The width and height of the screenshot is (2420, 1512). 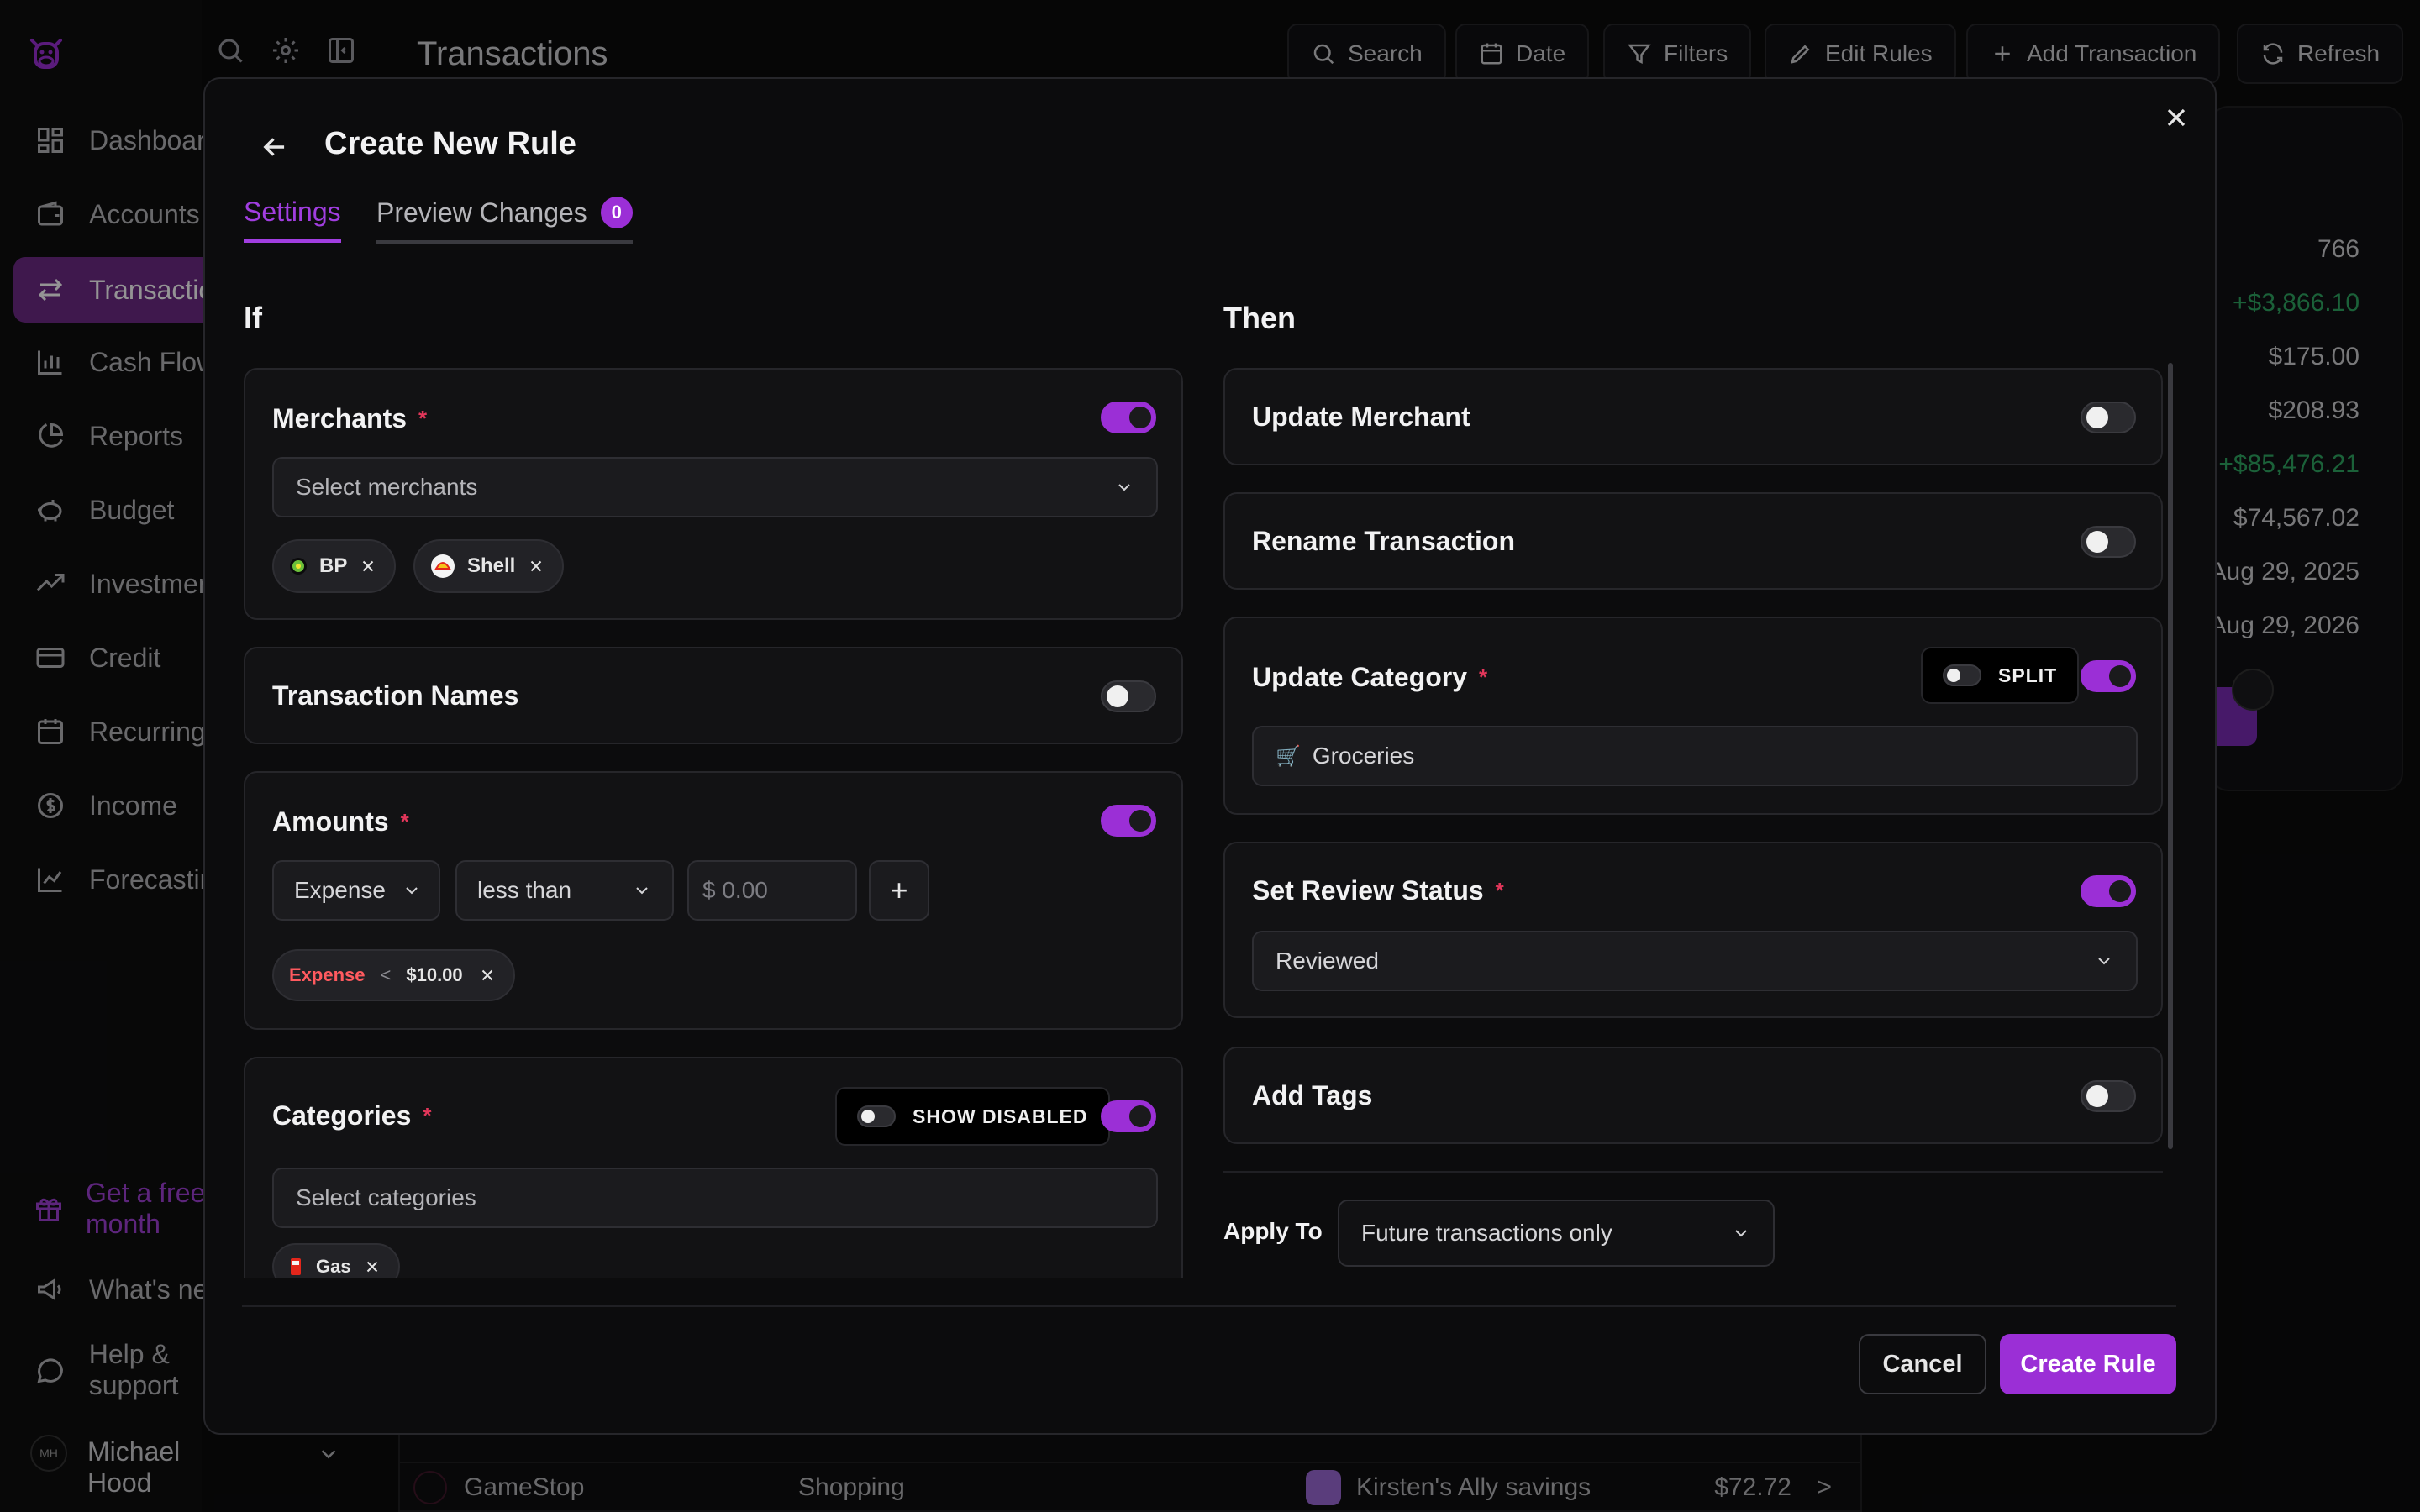 I want to click on apply-to-label: Apply To, so click(x=1273, y=1231).